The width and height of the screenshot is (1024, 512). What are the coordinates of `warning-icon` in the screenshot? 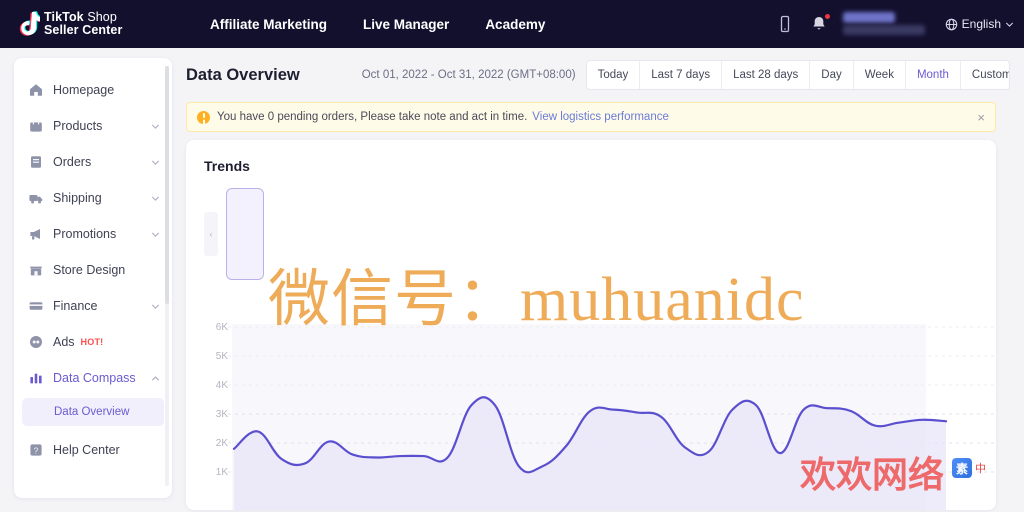 It's located at (203, 117).